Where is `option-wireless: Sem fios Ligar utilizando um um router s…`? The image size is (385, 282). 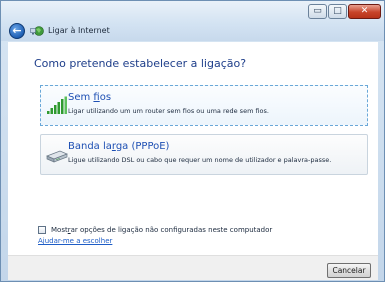
option-wireless: Sem fios Ligar utilizando um um router s… is located at coordinates (204, 105).